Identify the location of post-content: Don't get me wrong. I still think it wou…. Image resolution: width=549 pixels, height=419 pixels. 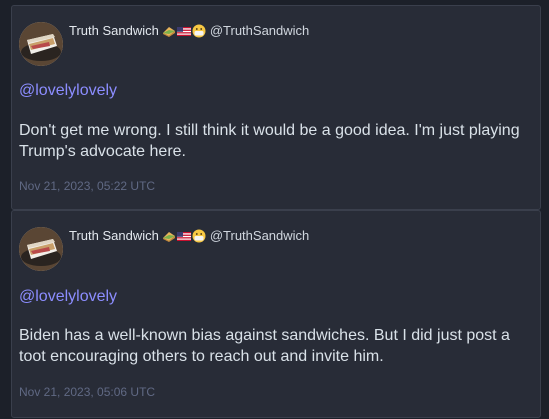
(269, 141).